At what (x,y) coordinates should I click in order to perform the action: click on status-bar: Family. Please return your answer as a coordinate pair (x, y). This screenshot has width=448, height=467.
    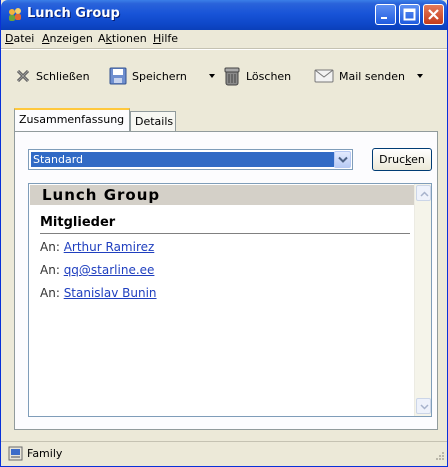
    Looking at the image, I should click on (224, 453).